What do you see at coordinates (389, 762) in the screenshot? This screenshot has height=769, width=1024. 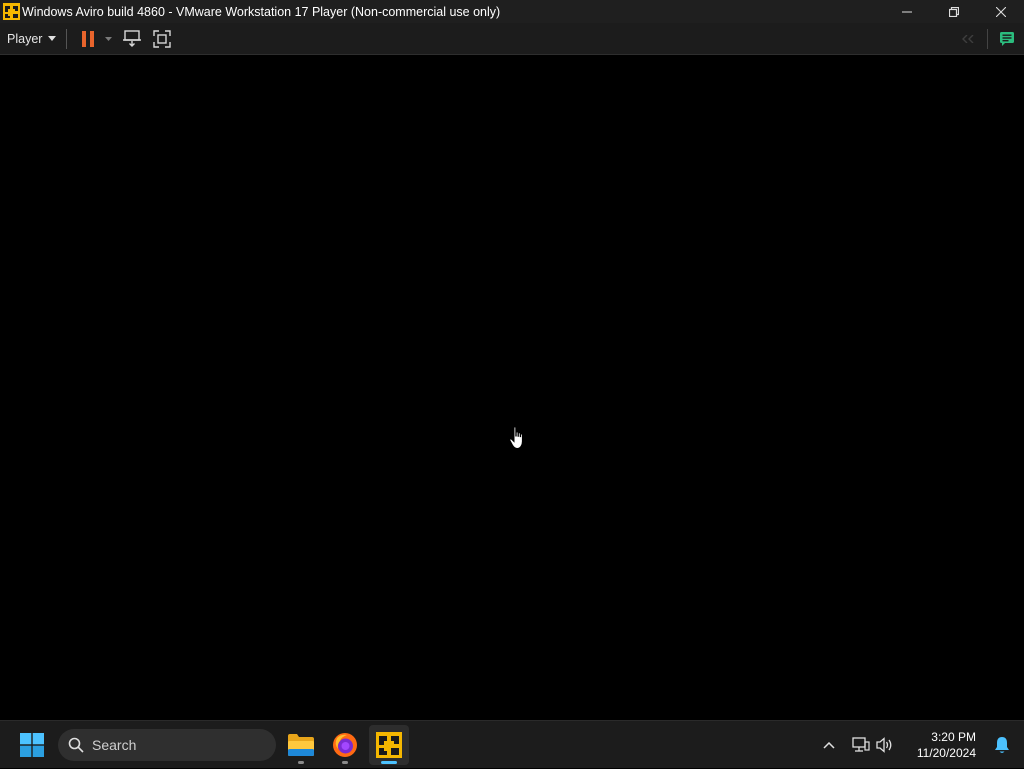 I see `active-indicator` at bounding box center [389, 762].